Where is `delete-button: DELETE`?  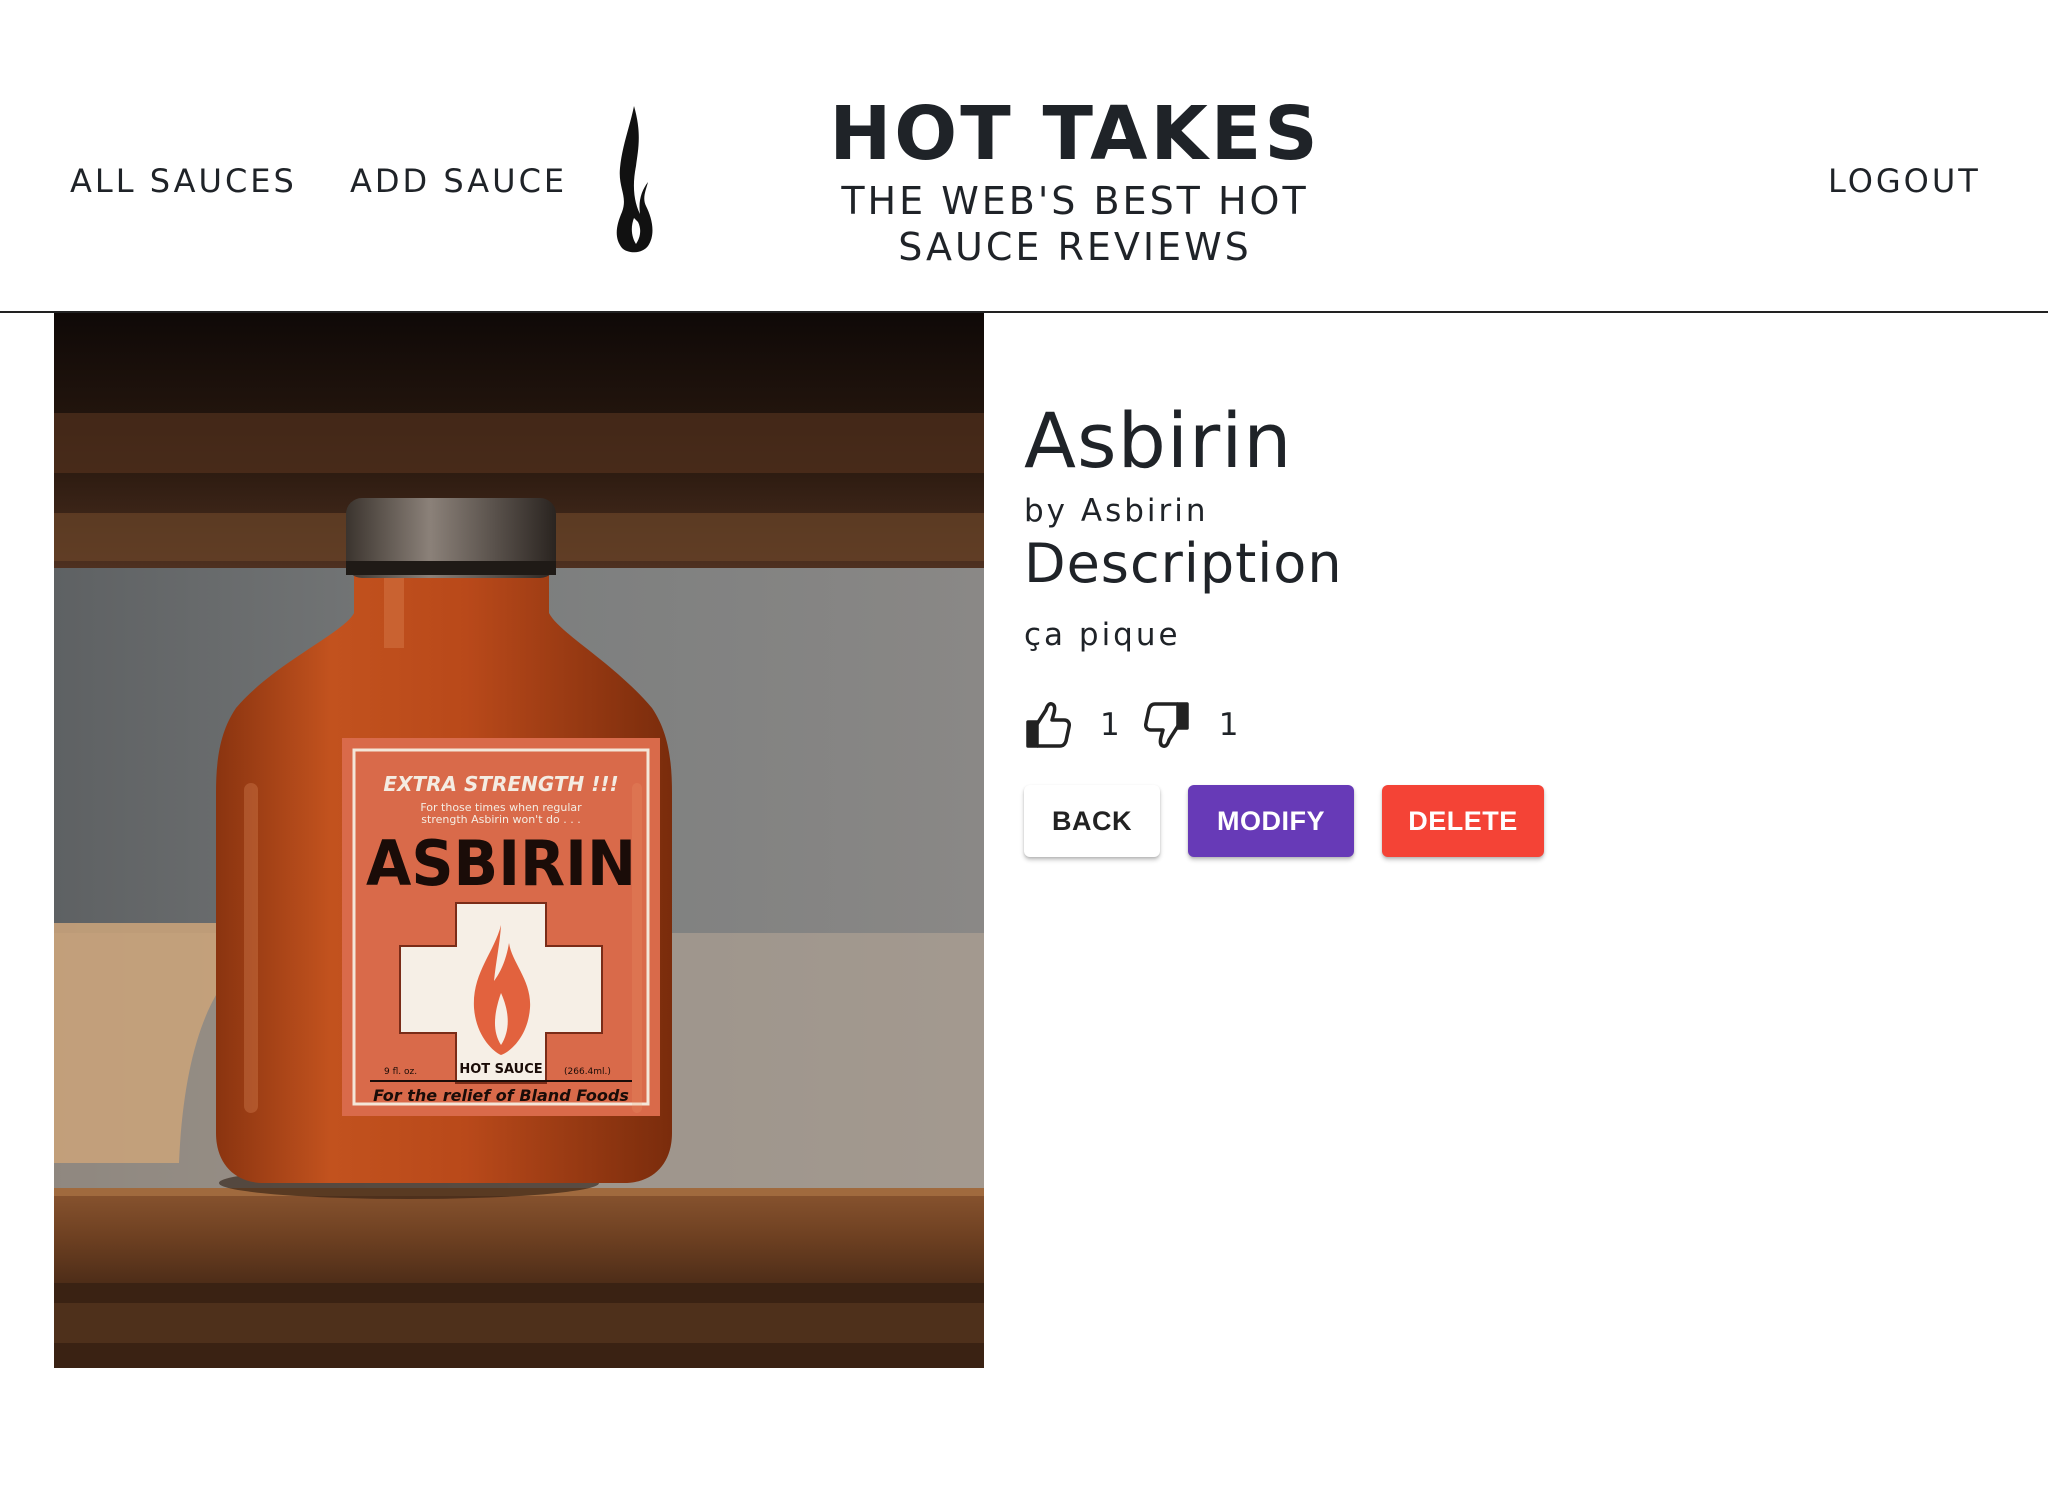
delete-button: DELETE is located at coordinates (1463, 821).